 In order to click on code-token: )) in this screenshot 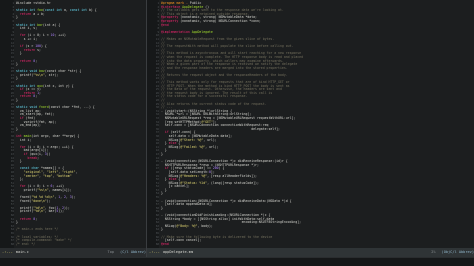, I will do `click(48, 153)`.